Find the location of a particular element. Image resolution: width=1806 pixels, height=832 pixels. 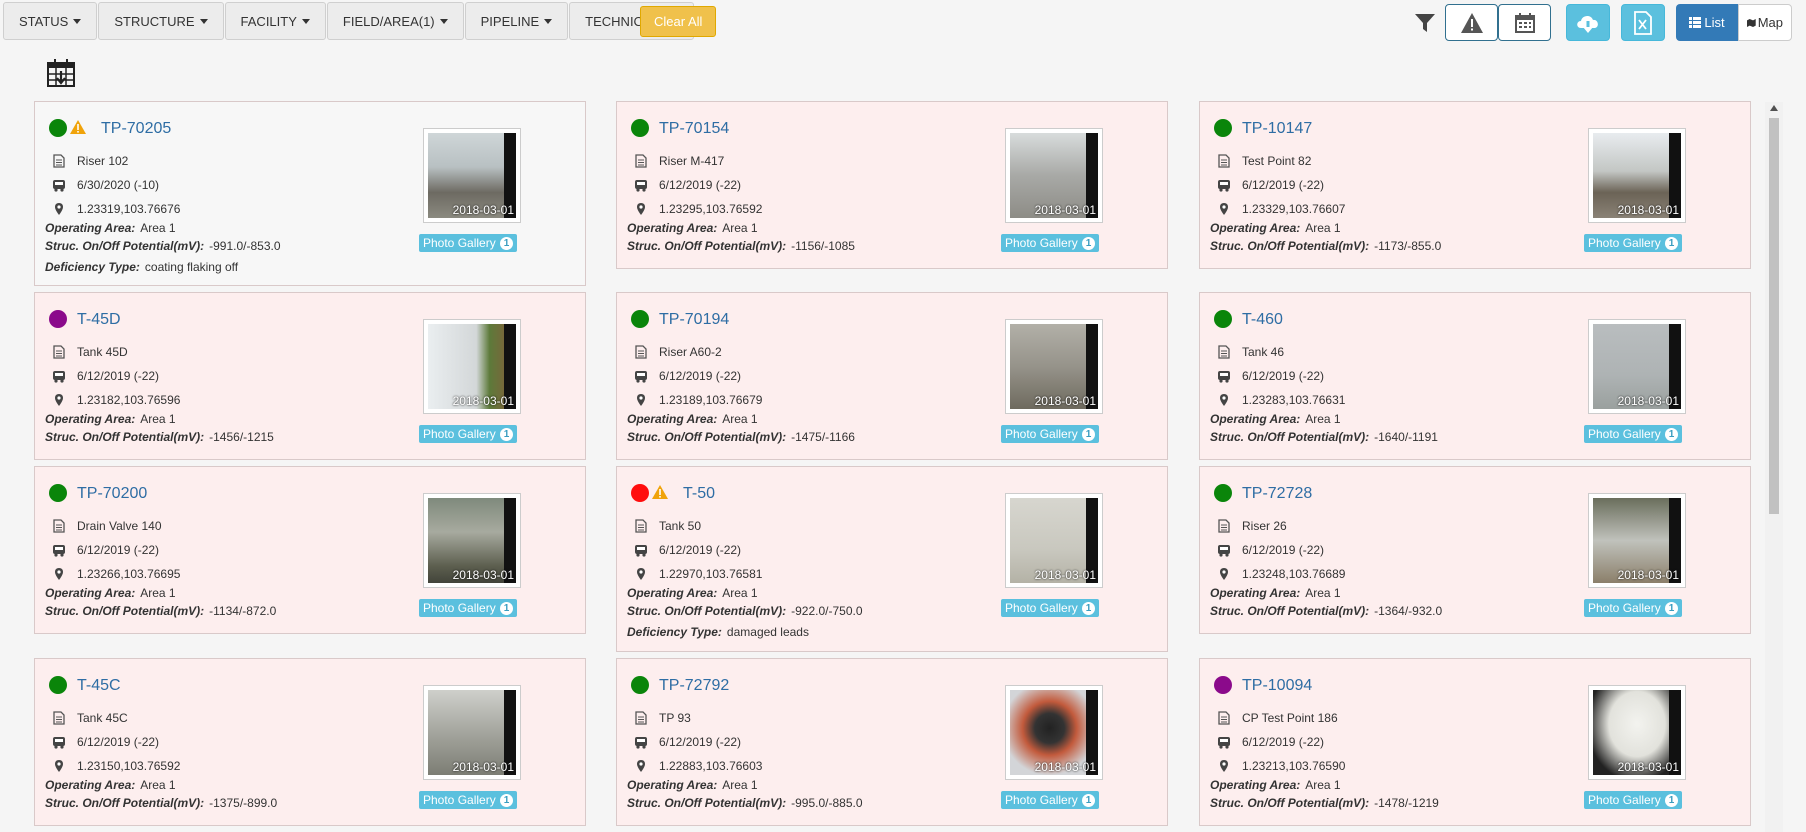

status-filter-dropdown: STATUS is located at coordinates (50, 21).